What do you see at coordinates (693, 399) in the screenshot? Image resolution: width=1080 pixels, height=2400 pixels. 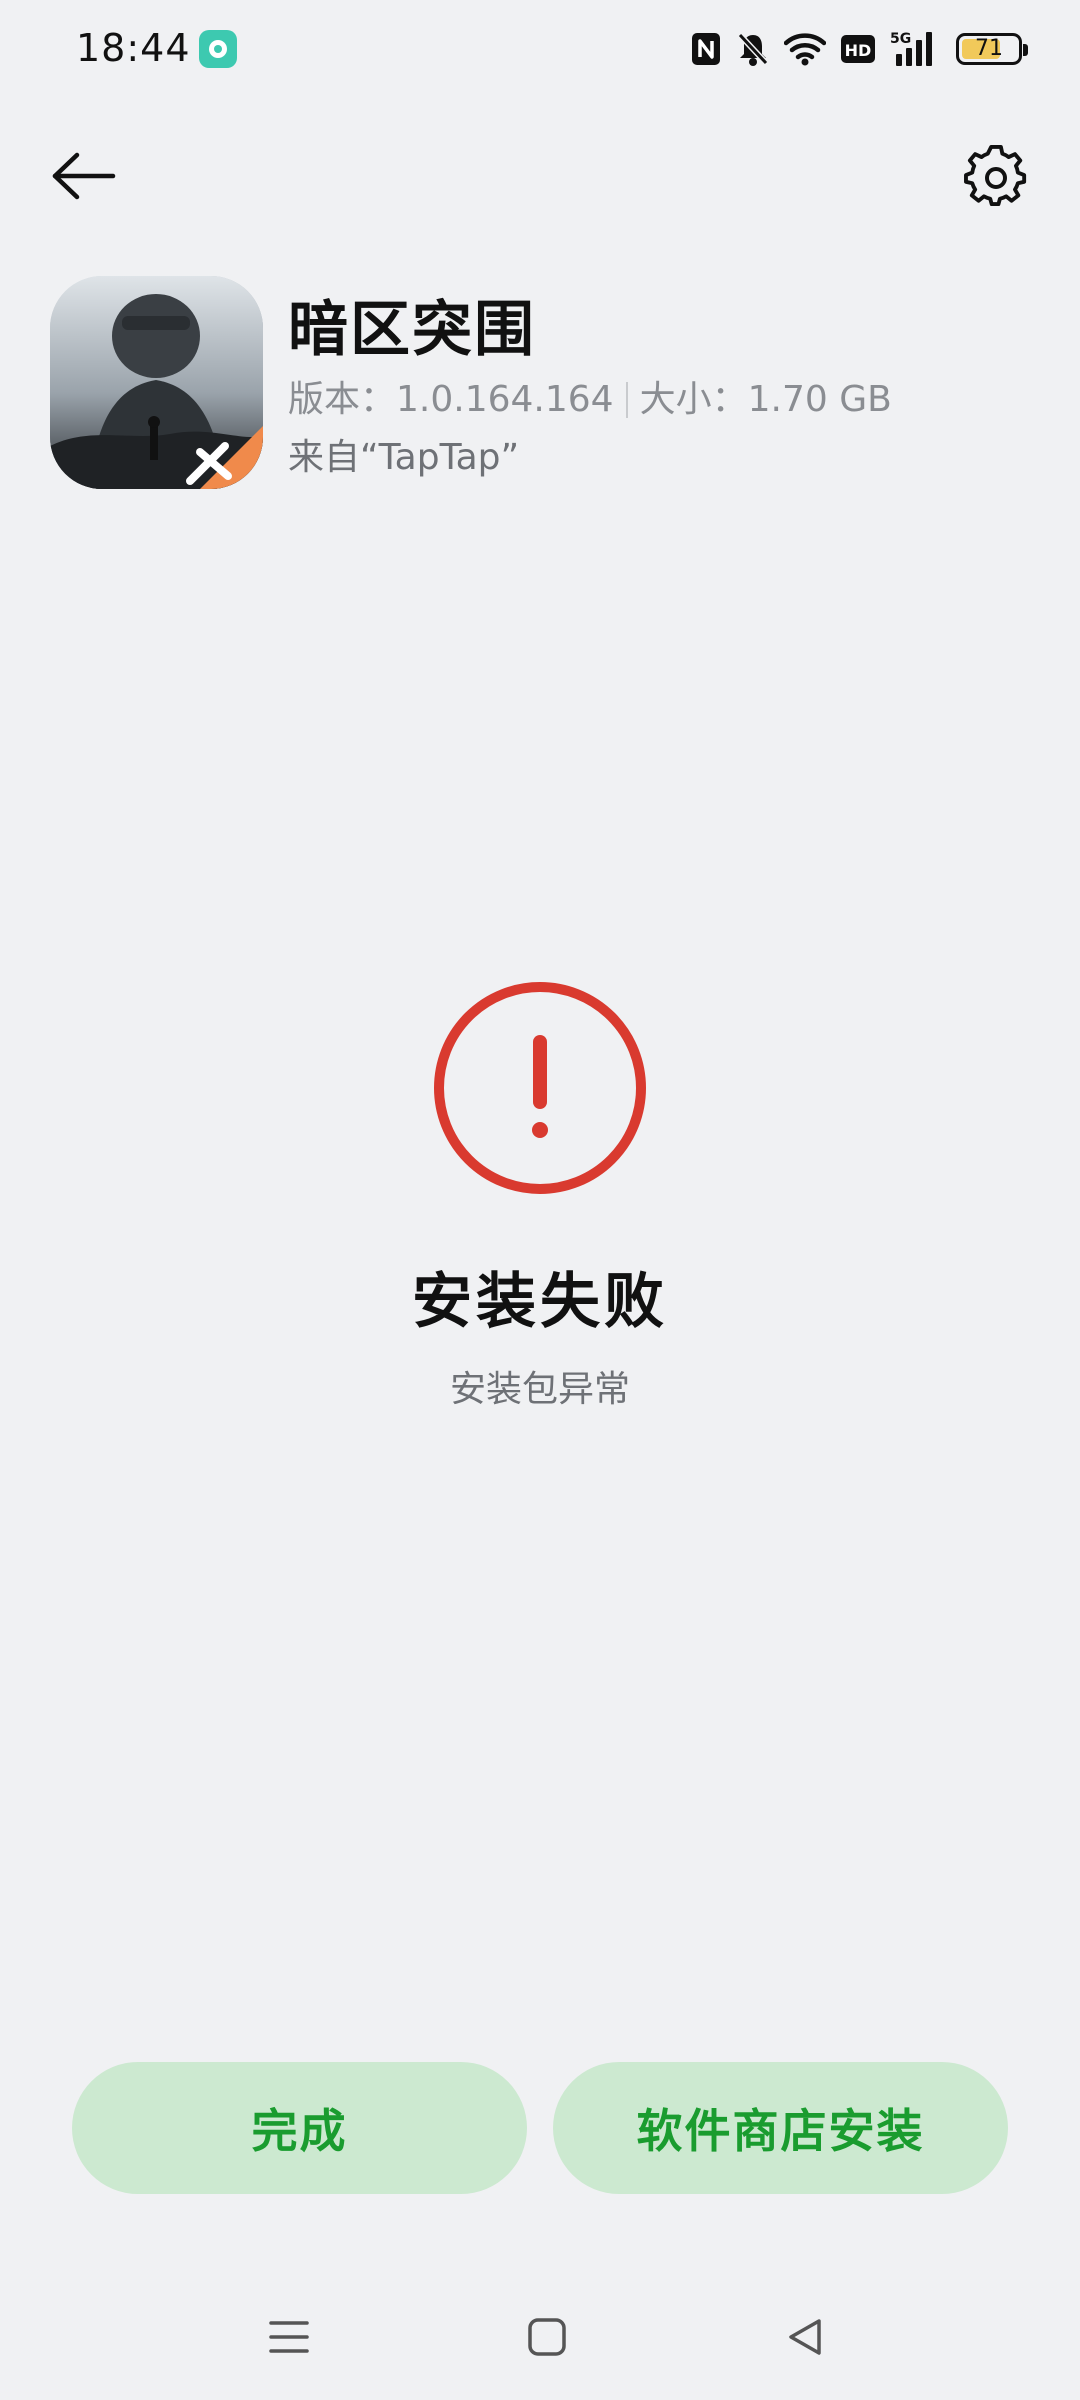 I see `size-label: 大小：` at bounding box center [693, 399].